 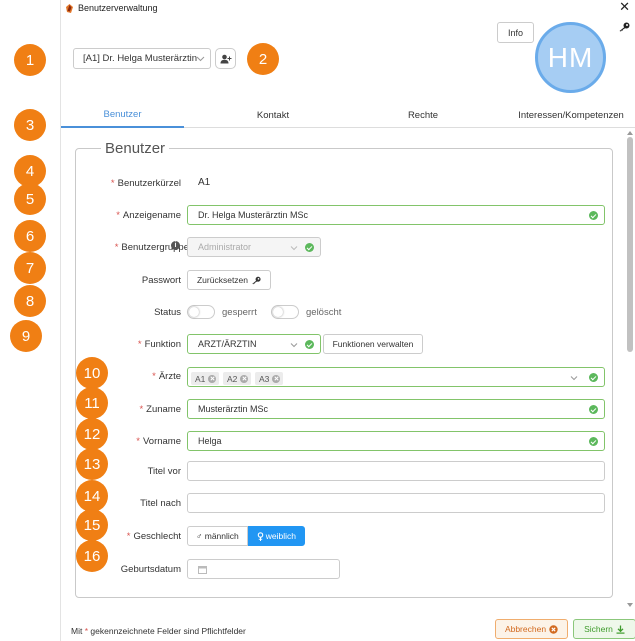 I want to click on cancel-label: Abbrechen, so click(x=525, y=629).